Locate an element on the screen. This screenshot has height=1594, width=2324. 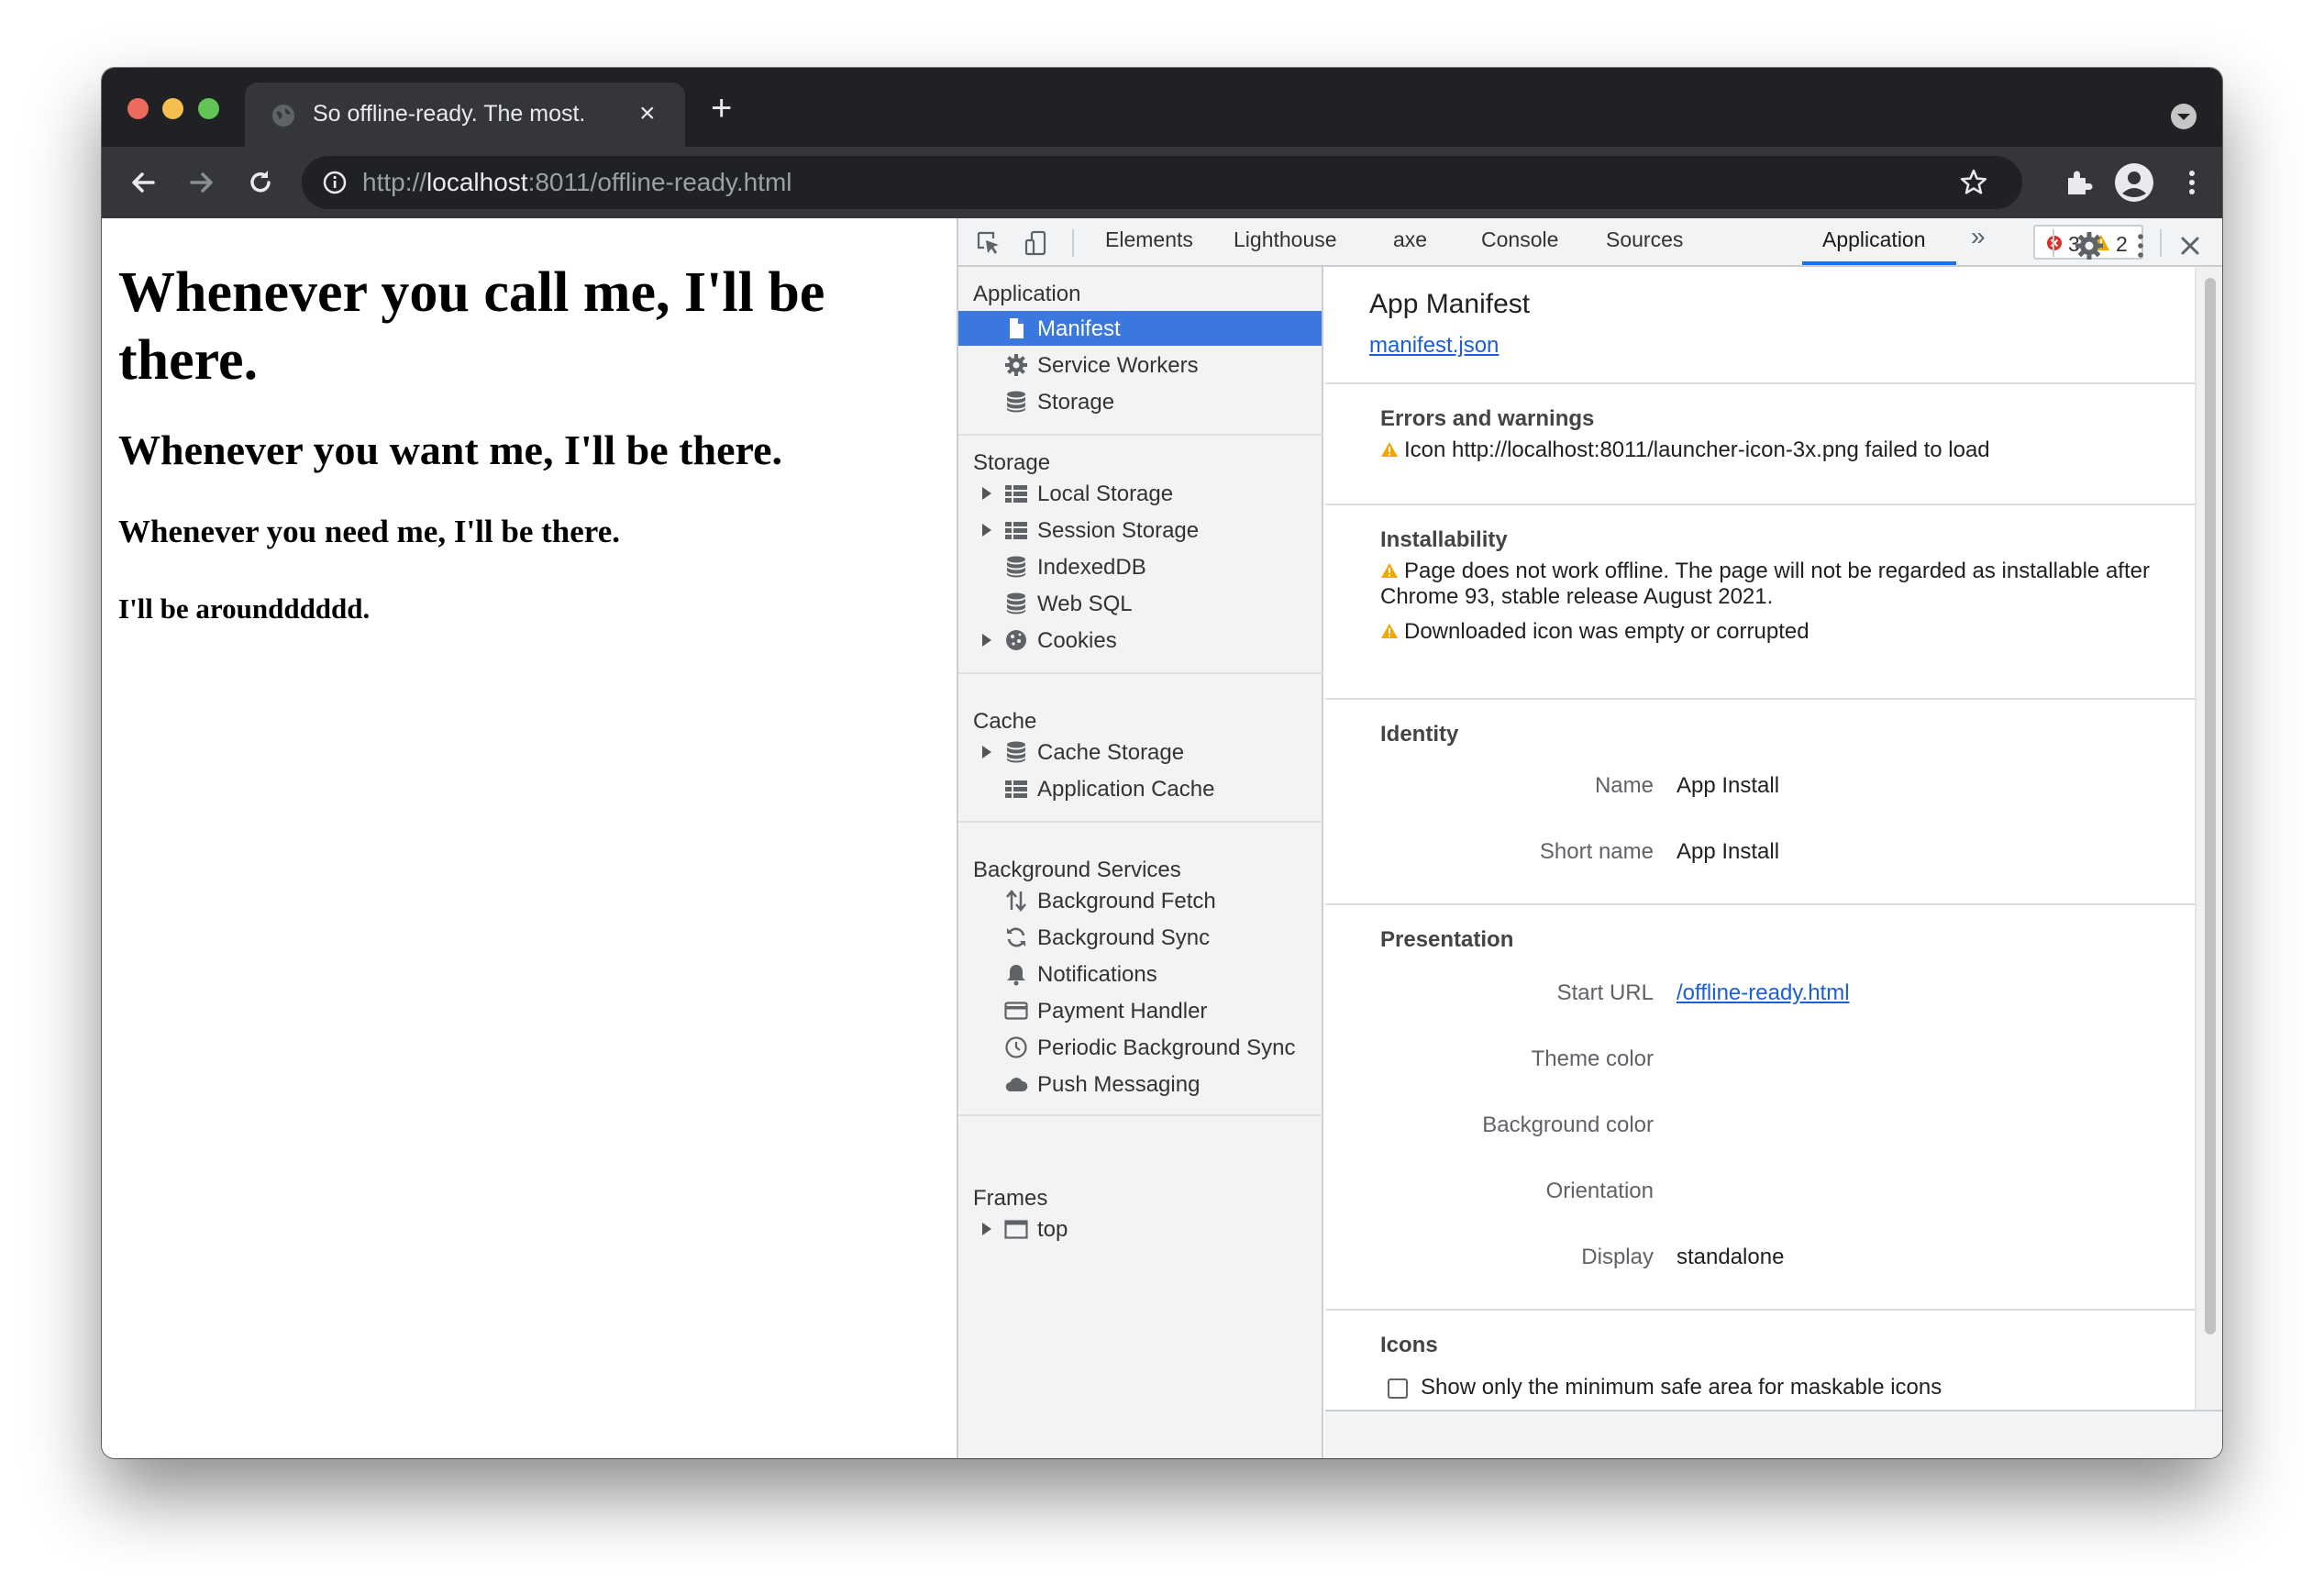
display-label: Display is located at coordinates (1617, 1257).